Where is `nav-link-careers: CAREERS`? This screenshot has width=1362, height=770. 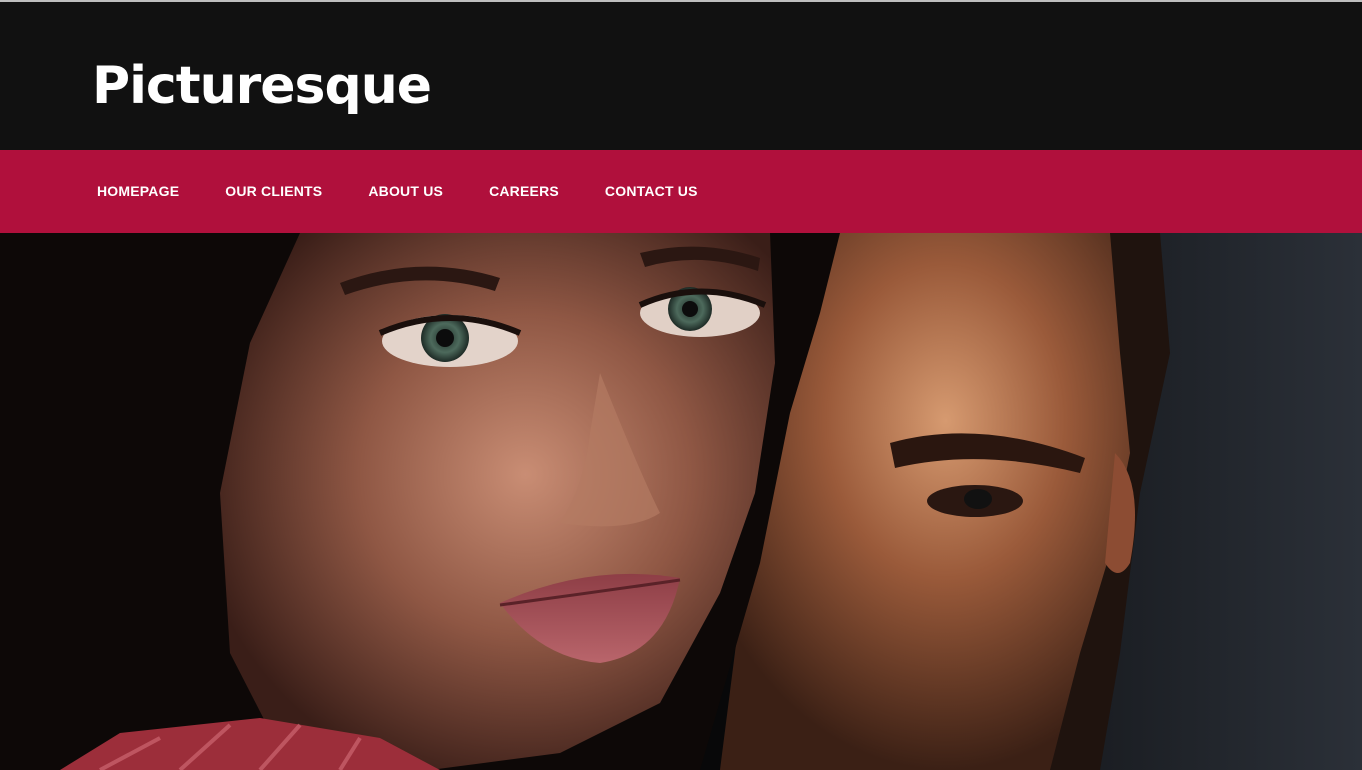
nav-link-careers: CAREERS is located at coordinates (524, 191).